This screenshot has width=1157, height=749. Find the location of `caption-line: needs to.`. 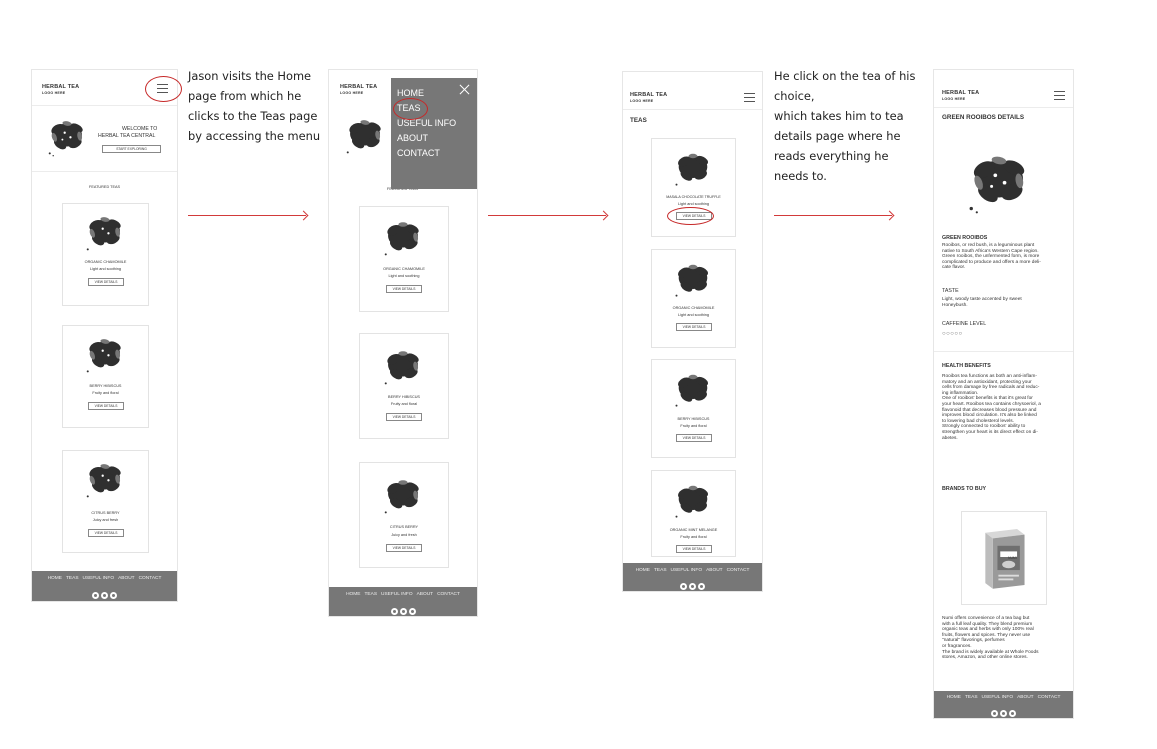

caption-line: needs to. is located at coordinates (800, 176).